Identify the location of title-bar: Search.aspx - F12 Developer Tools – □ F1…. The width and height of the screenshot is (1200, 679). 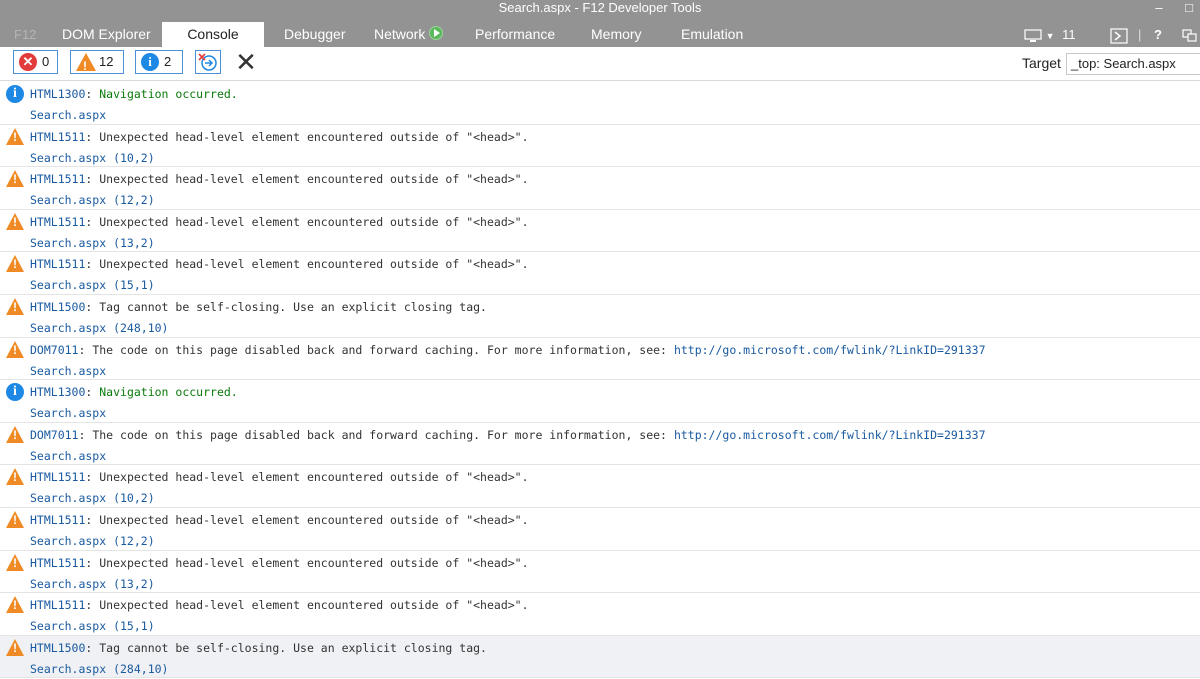
(600, 23).